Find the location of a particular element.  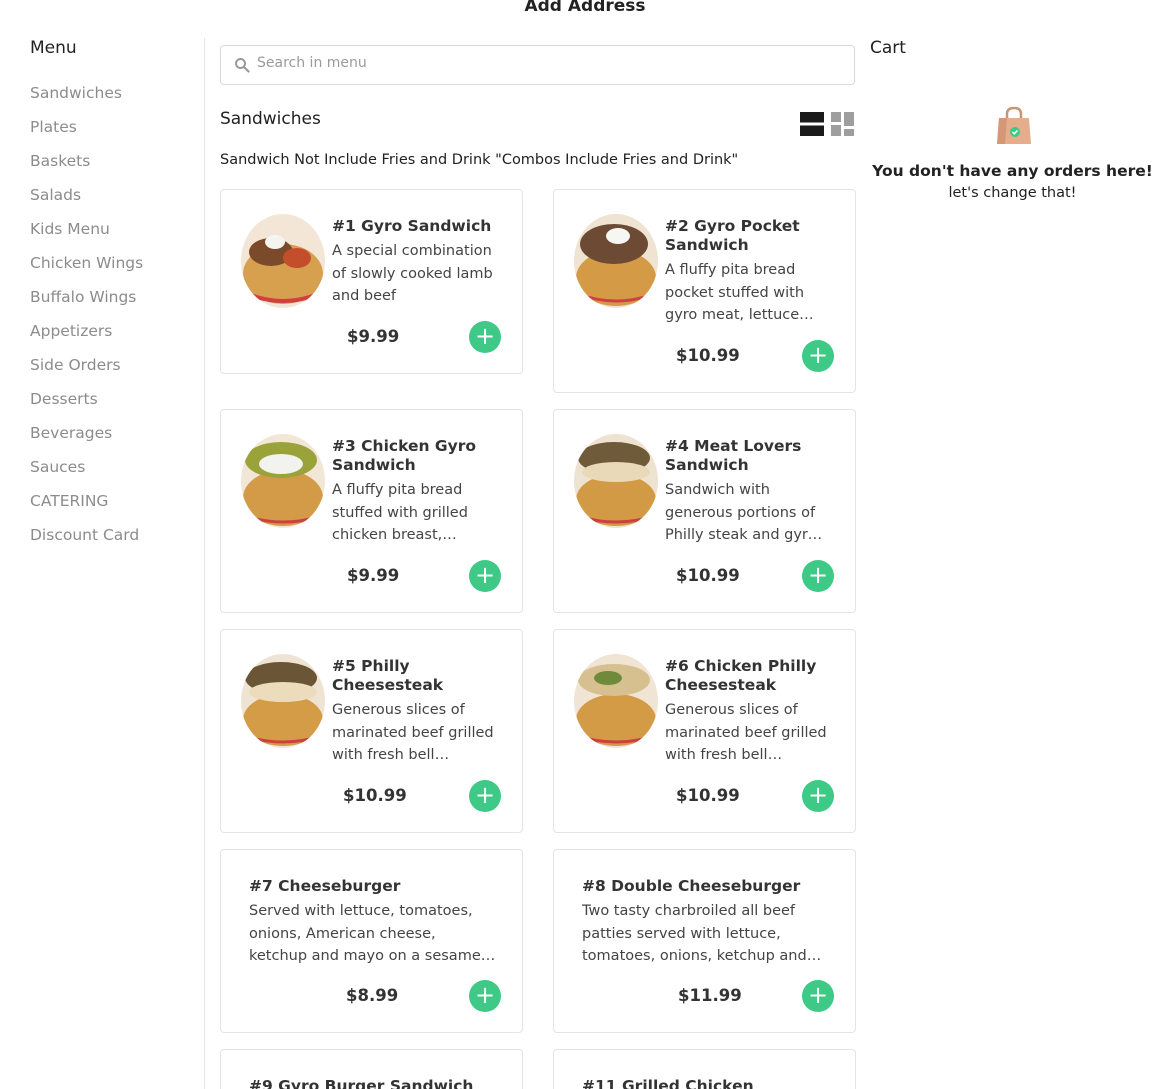

menu-item-sandwiches: Sandwiches is located at coordinates (86, 101).